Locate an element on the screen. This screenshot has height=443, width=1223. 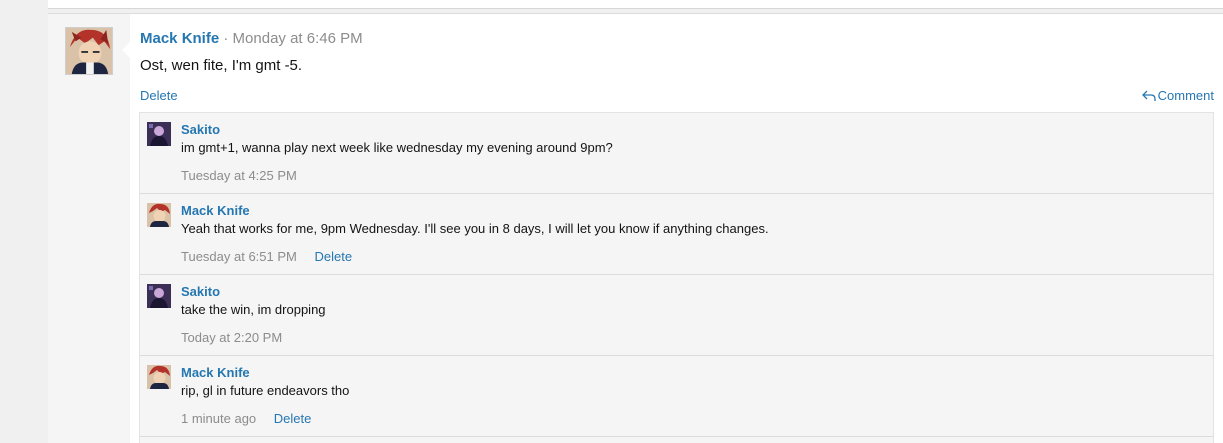
post-comment-link: Comment is located at coordinates (1177, 95).